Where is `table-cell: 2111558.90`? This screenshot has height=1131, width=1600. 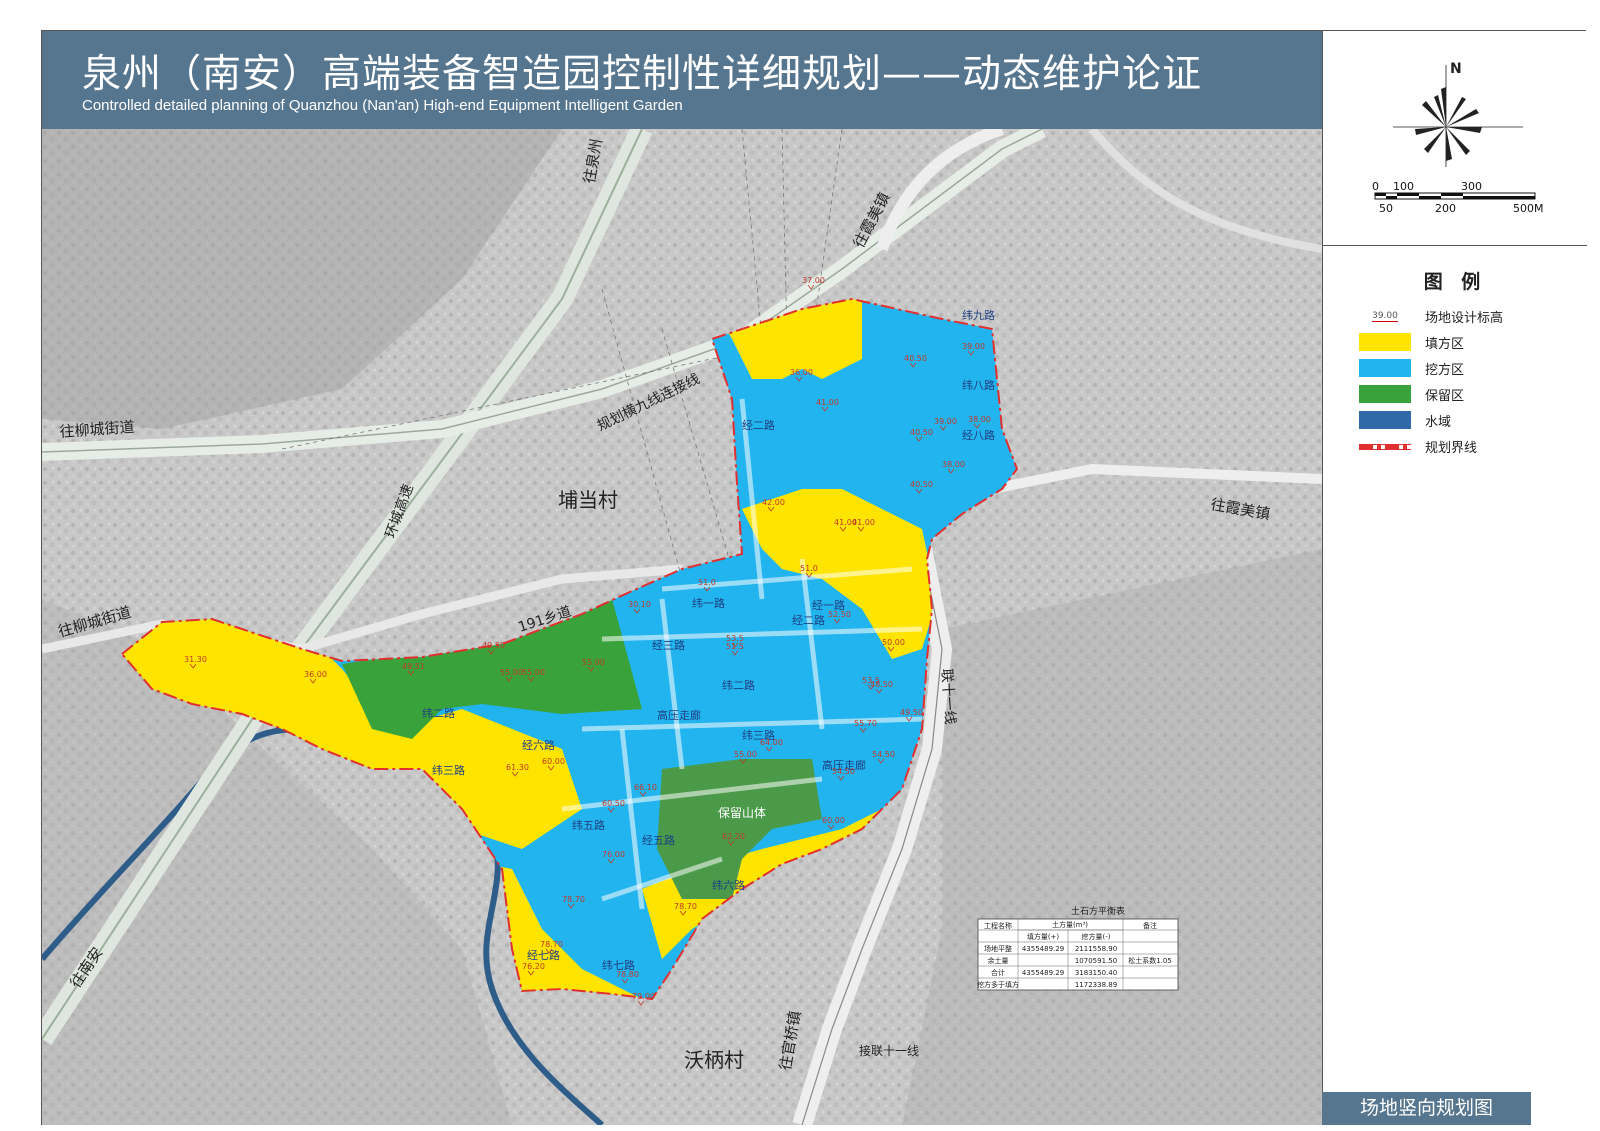
table-cell: 2111558.90 is located at coordinates (1096, 949).